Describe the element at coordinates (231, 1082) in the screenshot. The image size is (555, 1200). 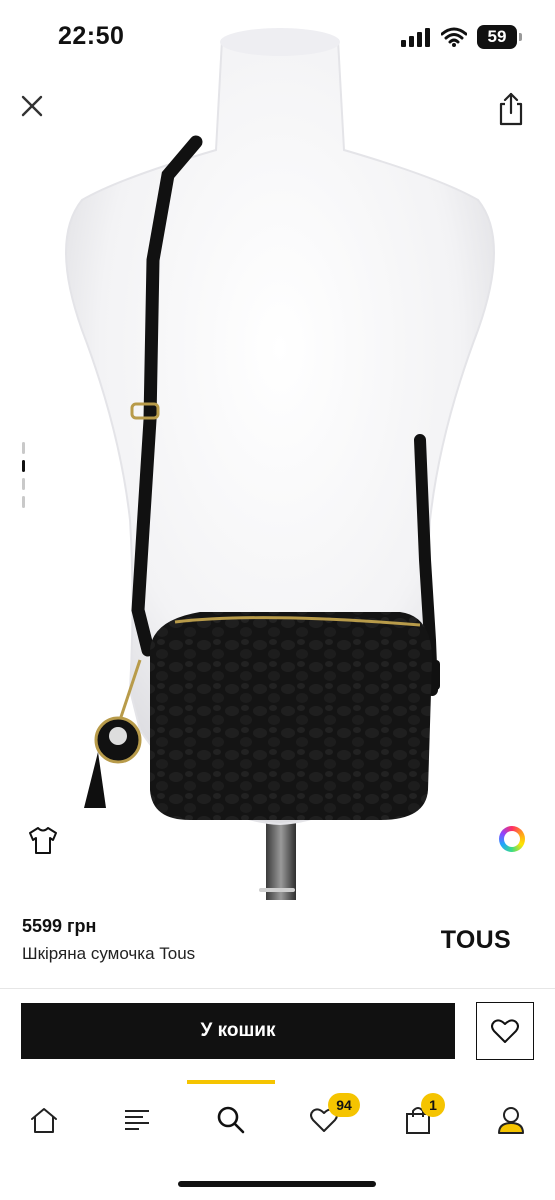
I see `active-tab-indicator` at that location.